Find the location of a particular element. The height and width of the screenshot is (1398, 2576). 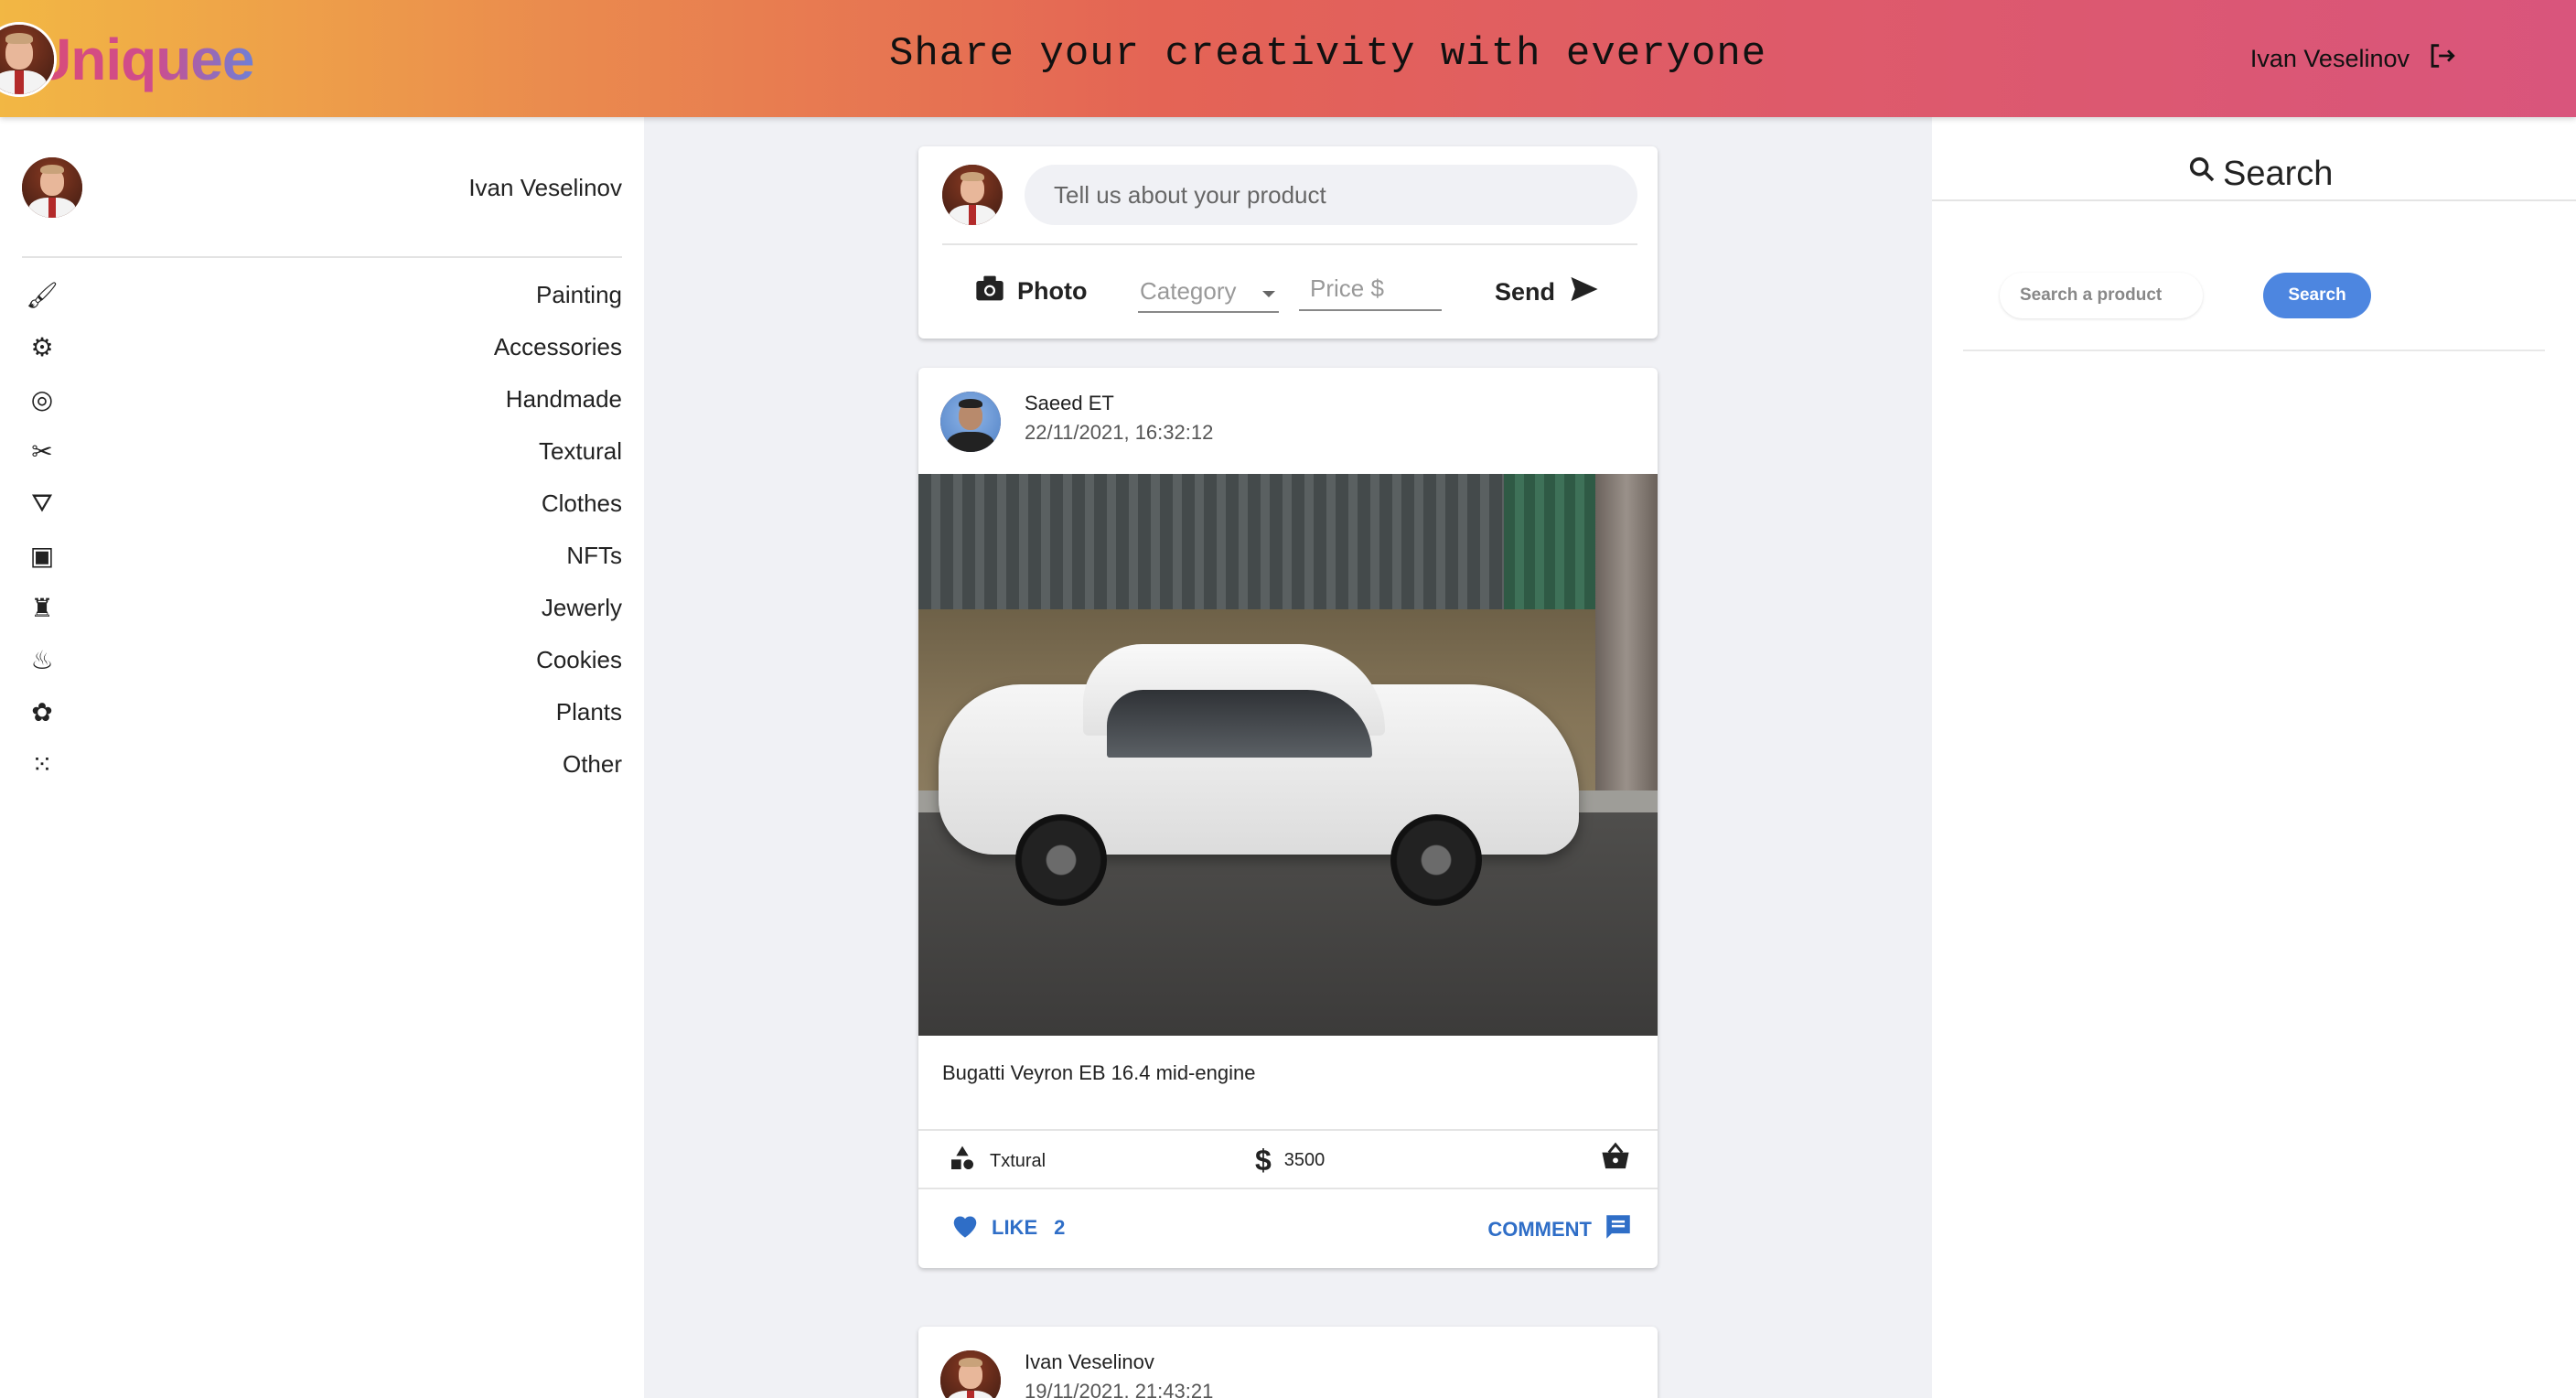

search-button: Search is located at coordinates (2317, 295).